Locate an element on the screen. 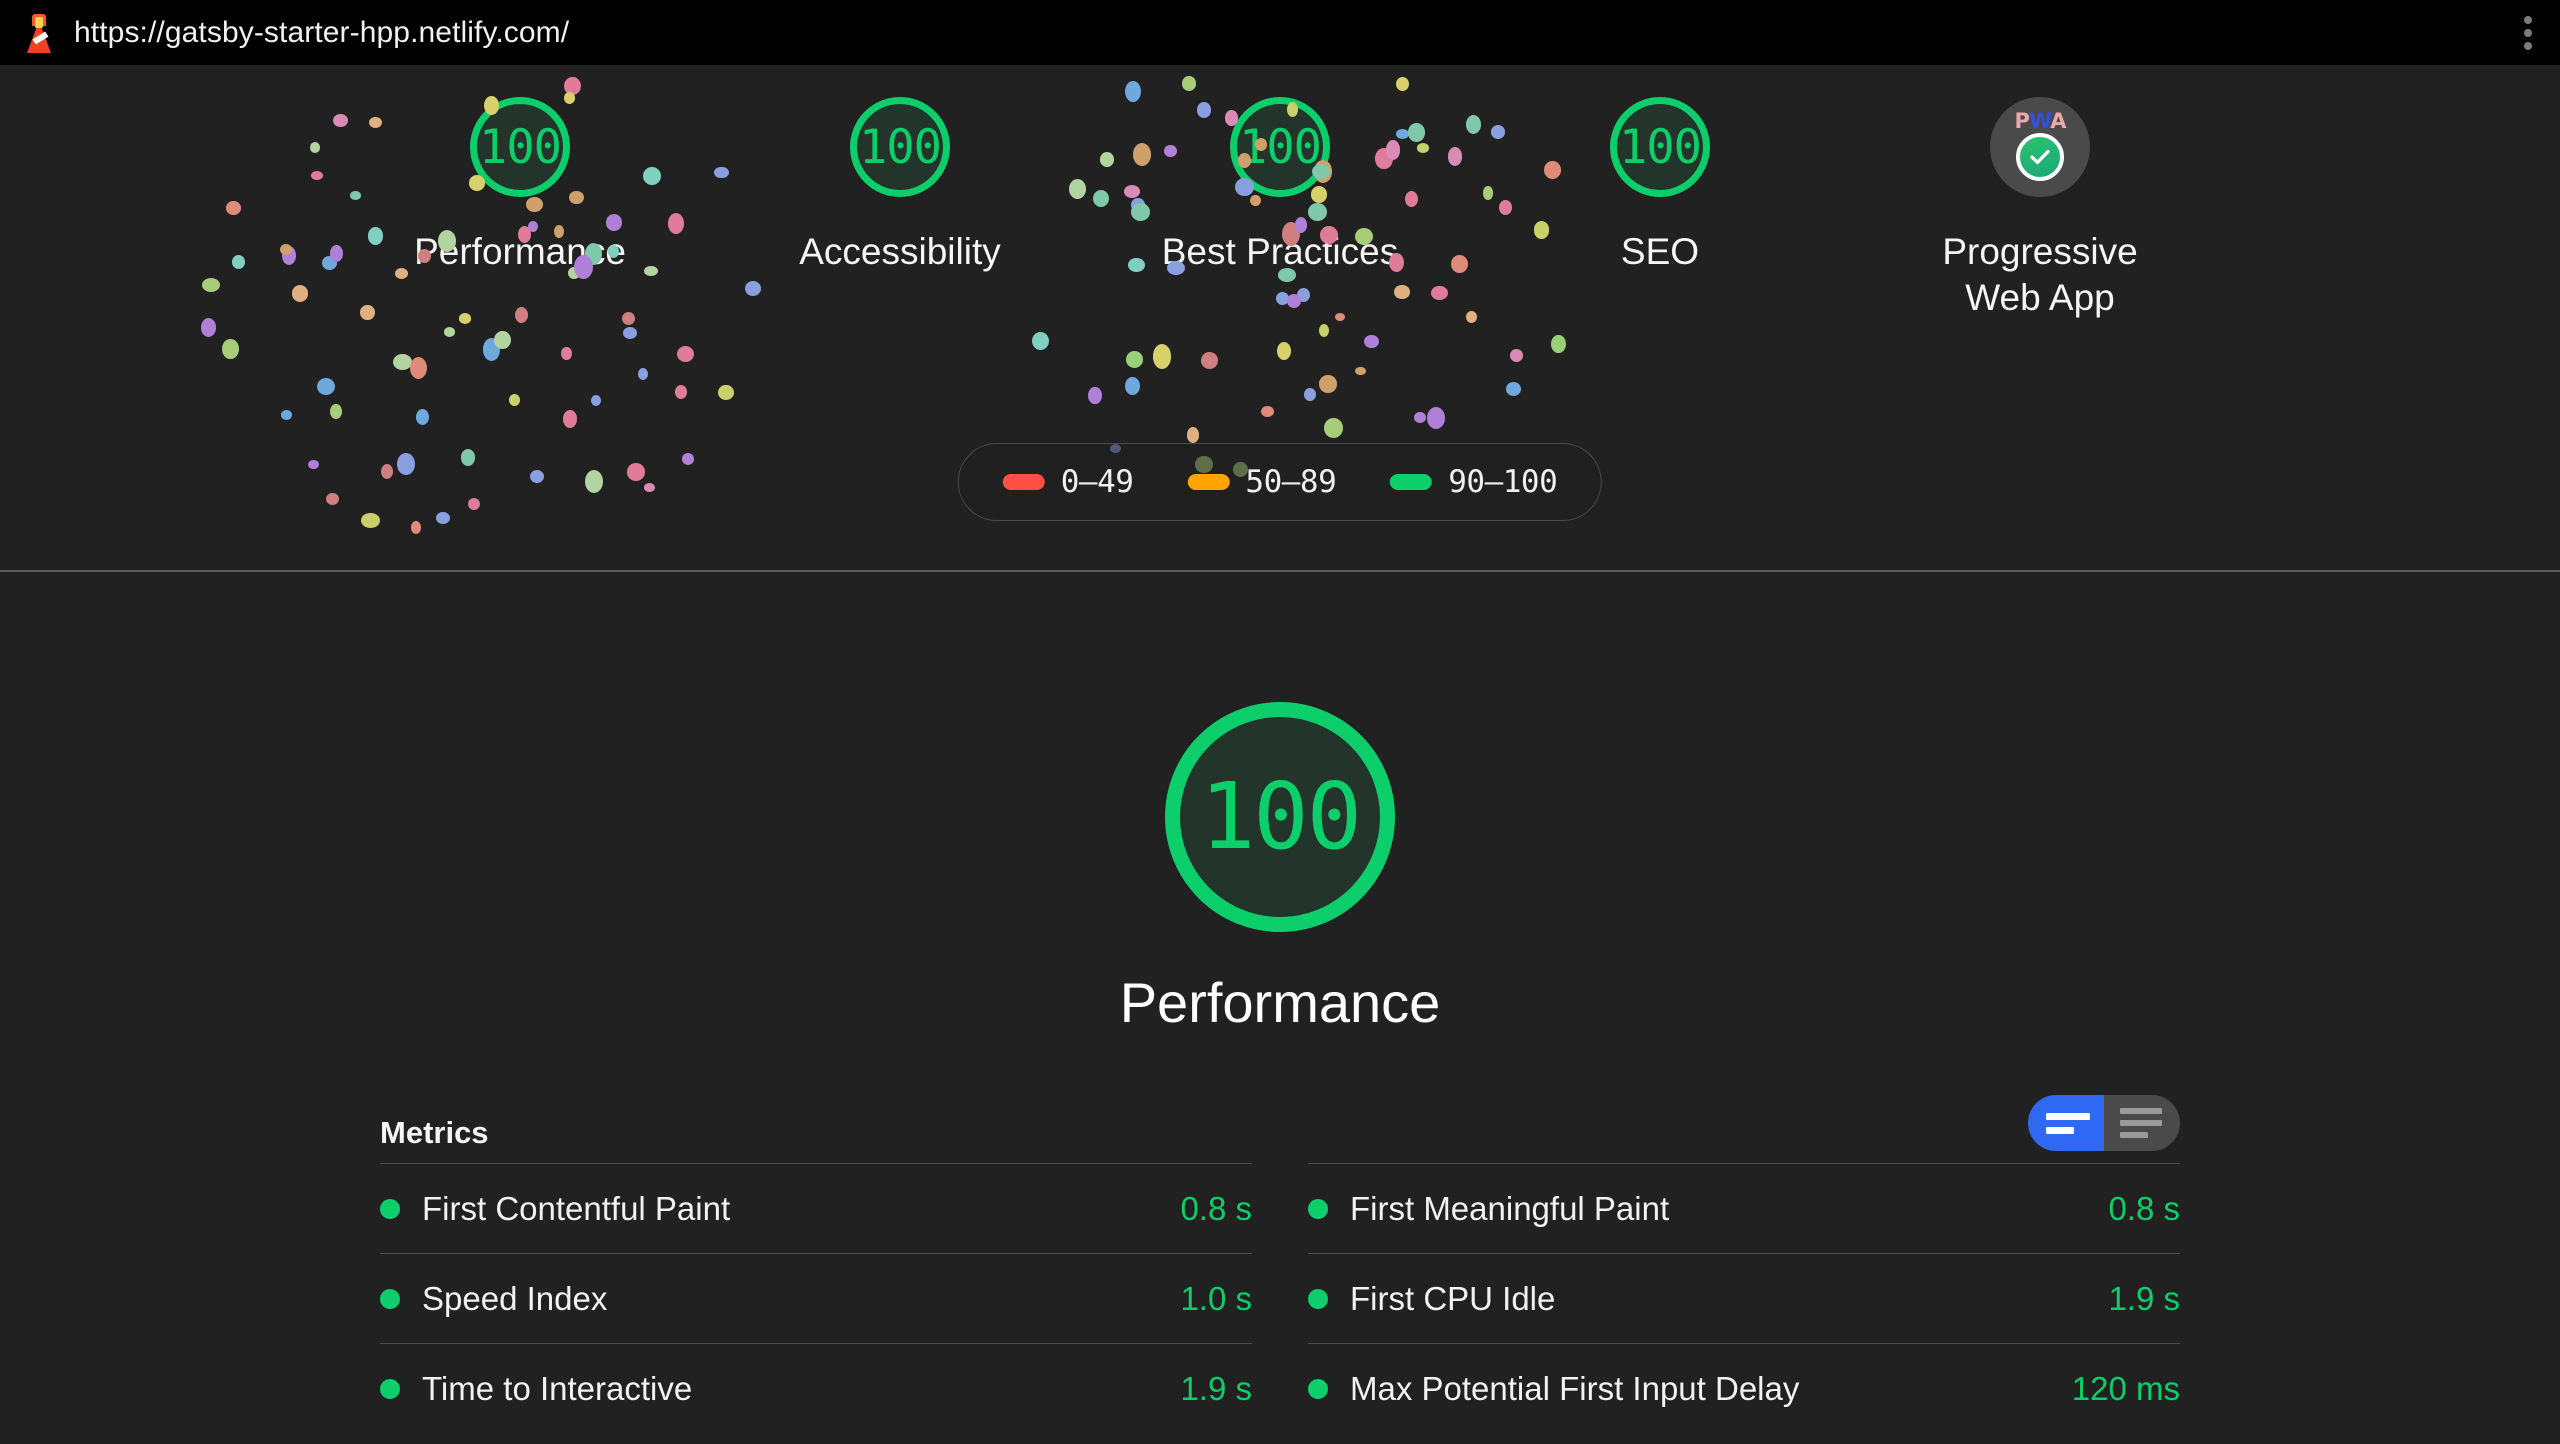 This screenshot has height=1444, width=2560. metric-name: Speed Index is located at coordinates (515, 1298).